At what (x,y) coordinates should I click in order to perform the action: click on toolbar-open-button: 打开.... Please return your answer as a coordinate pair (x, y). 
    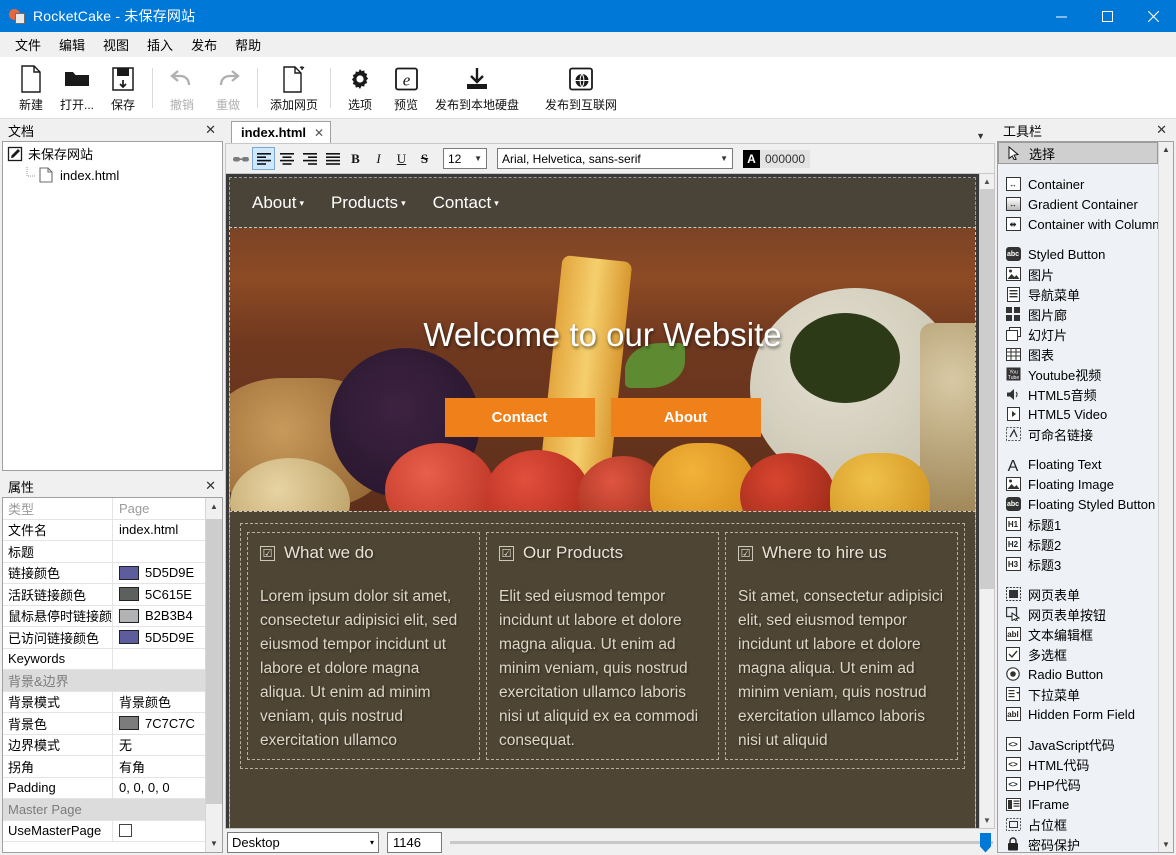
    Looking at the image, I should click on (77, 88).